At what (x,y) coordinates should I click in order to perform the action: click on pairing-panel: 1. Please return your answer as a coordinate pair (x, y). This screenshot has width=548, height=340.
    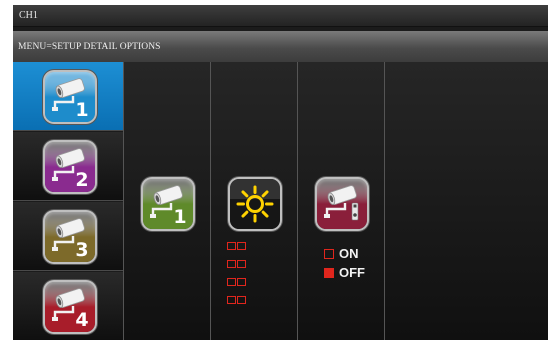
    Looking at the image, I should click on (166, 201).